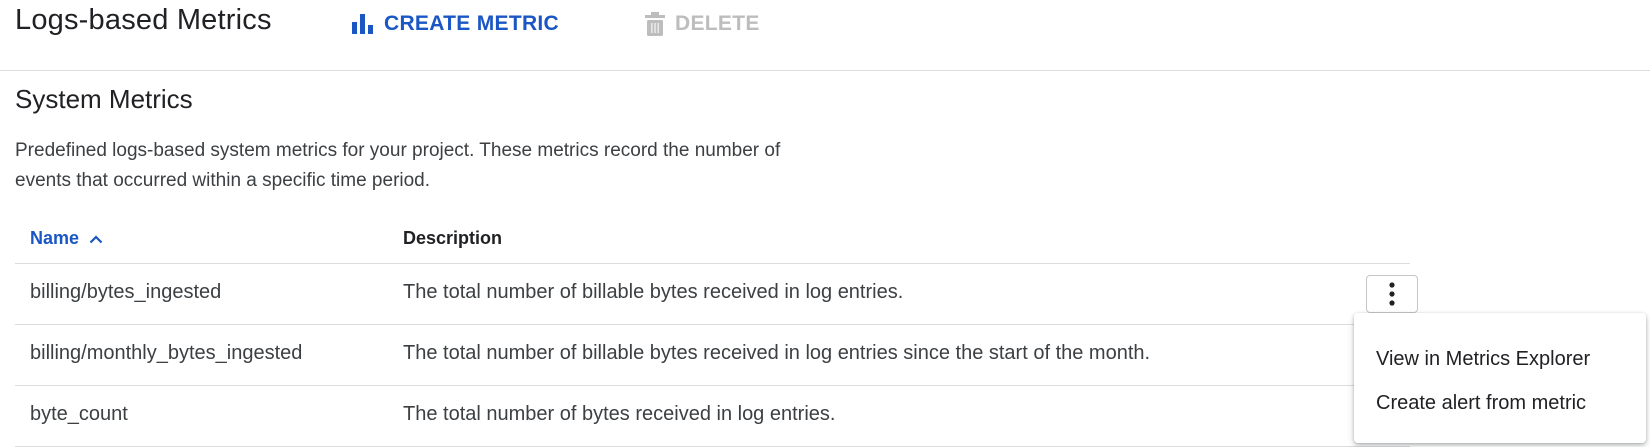 This screenshot has height=447, width=1650. I want to click on trash-icon, so click(655, 24).